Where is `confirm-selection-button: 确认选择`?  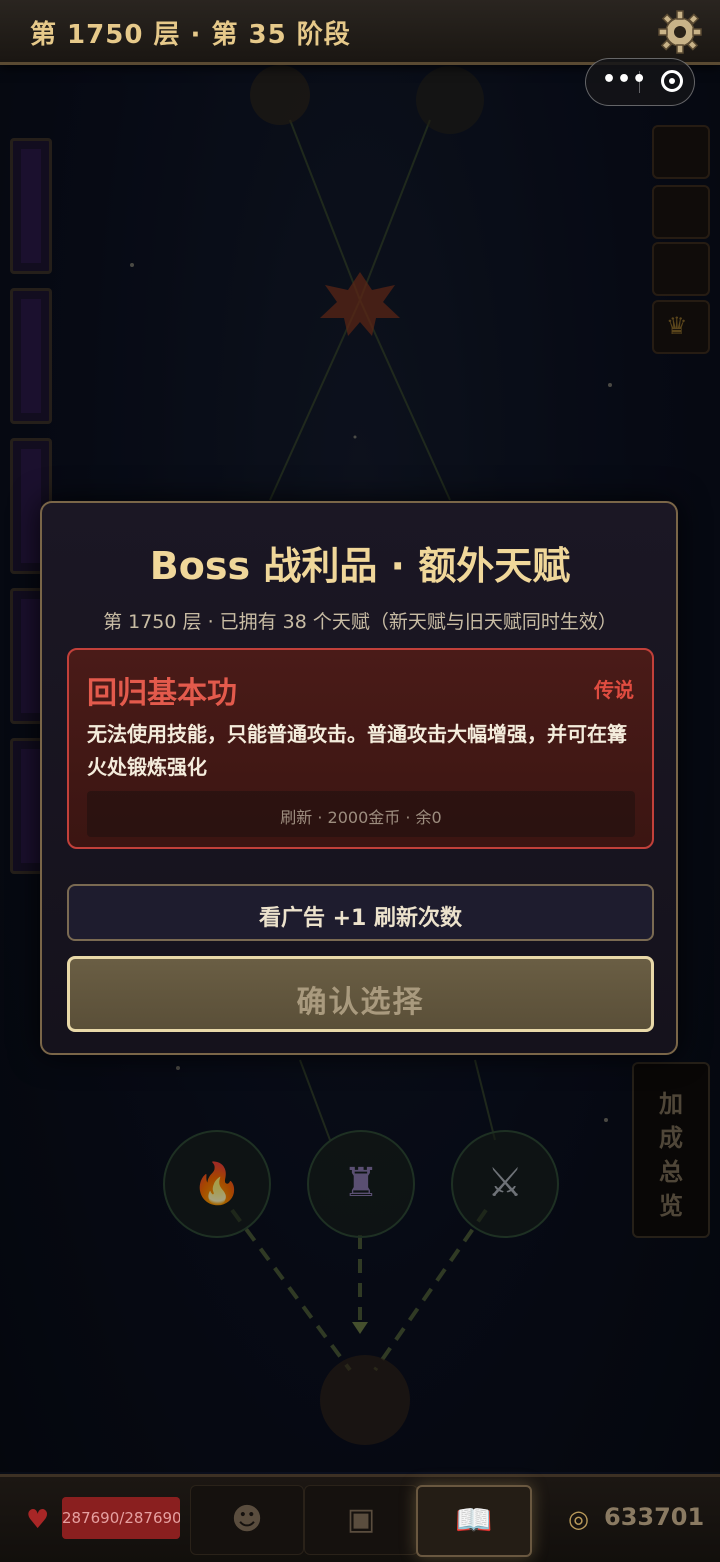
confirm-selection-button: 确认选择 is located at coordinates (360, 994).